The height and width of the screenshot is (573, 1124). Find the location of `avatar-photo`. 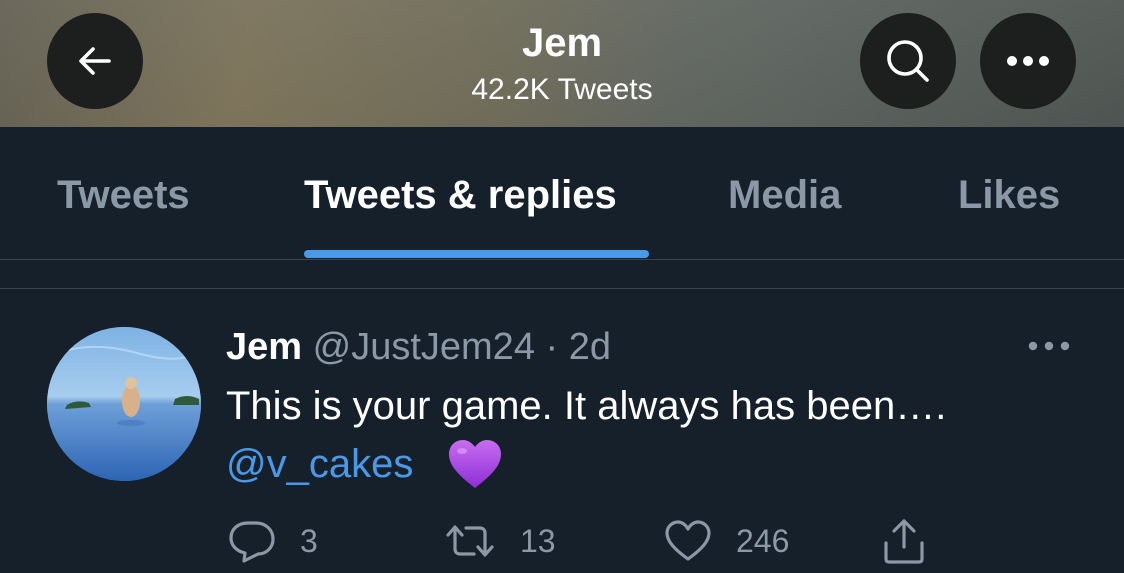

avatar-photo is located at coordinates (124, 404).